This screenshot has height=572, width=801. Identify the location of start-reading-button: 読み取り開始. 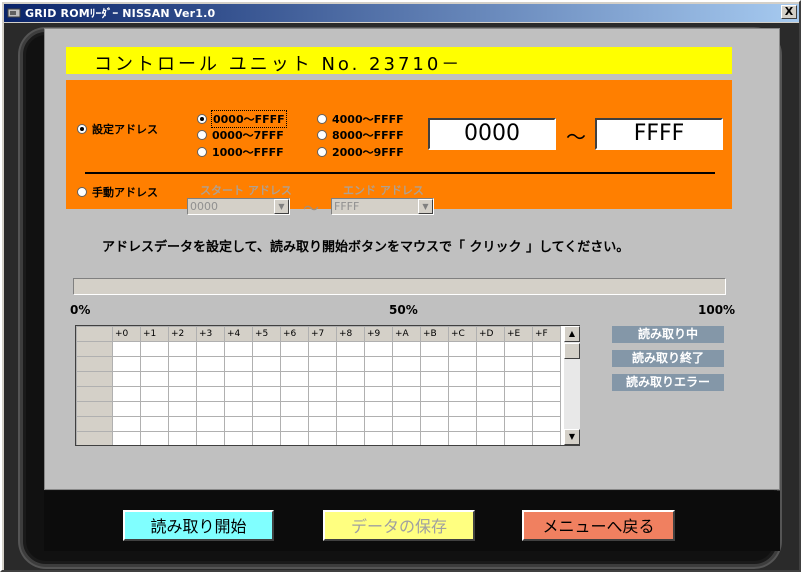
(198, 525).